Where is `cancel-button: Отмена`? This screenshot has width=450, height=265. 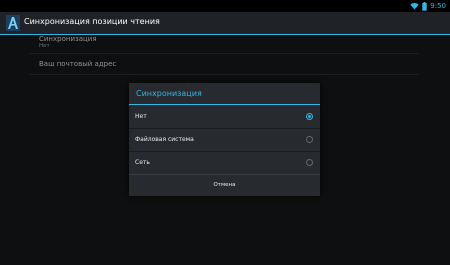 cancel-button: Отмена is located at coordinates (224, 185).